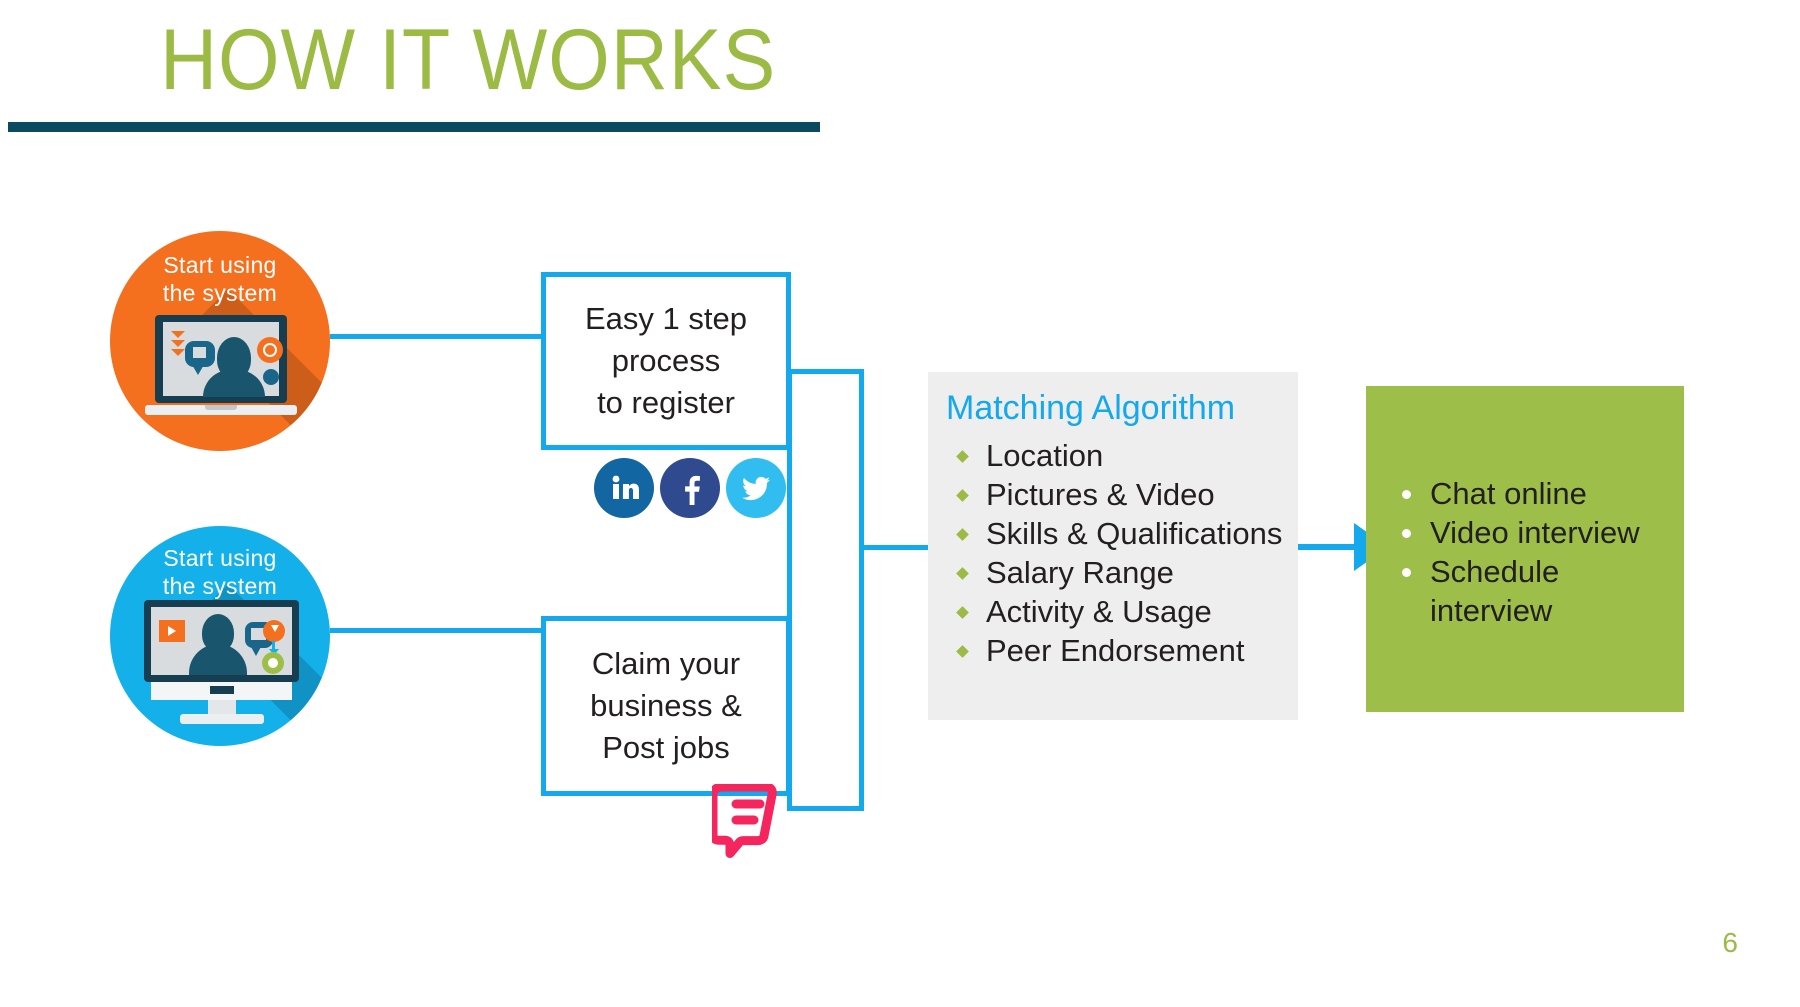 This screenshot has width=1800, height=1007. What do you see at coordinates (436, 630) in the screenshot?
I see `connector-employer-to-claim` at bounding box center [436, 630].